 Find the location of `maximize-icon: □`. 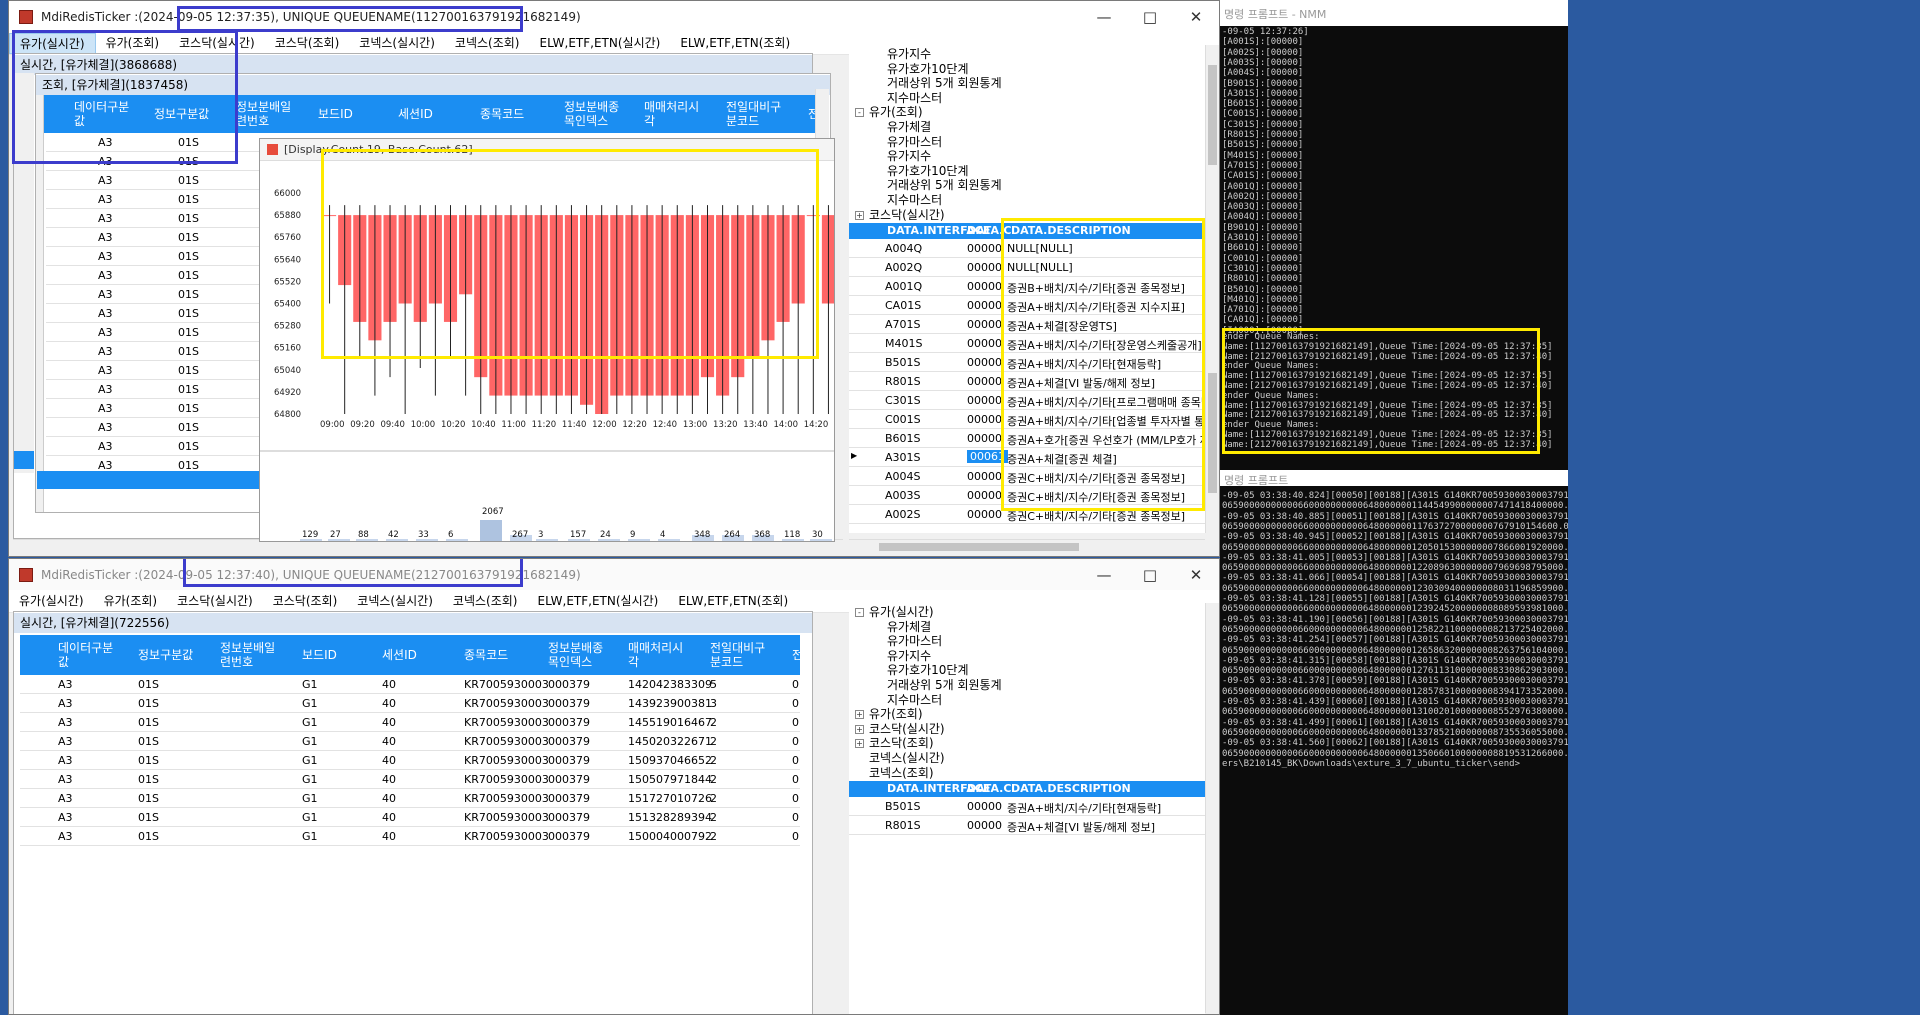

maximize-icon: □ is located at coordinates (1150, 16).